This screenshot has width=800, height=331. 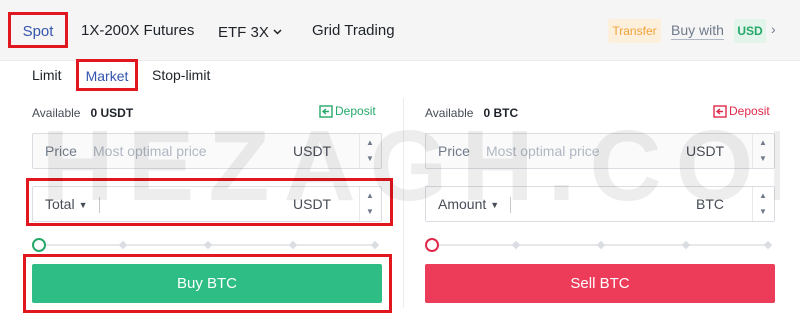 I want to click on buy-deposit-label: Deposit, so click(x=355, y=111).